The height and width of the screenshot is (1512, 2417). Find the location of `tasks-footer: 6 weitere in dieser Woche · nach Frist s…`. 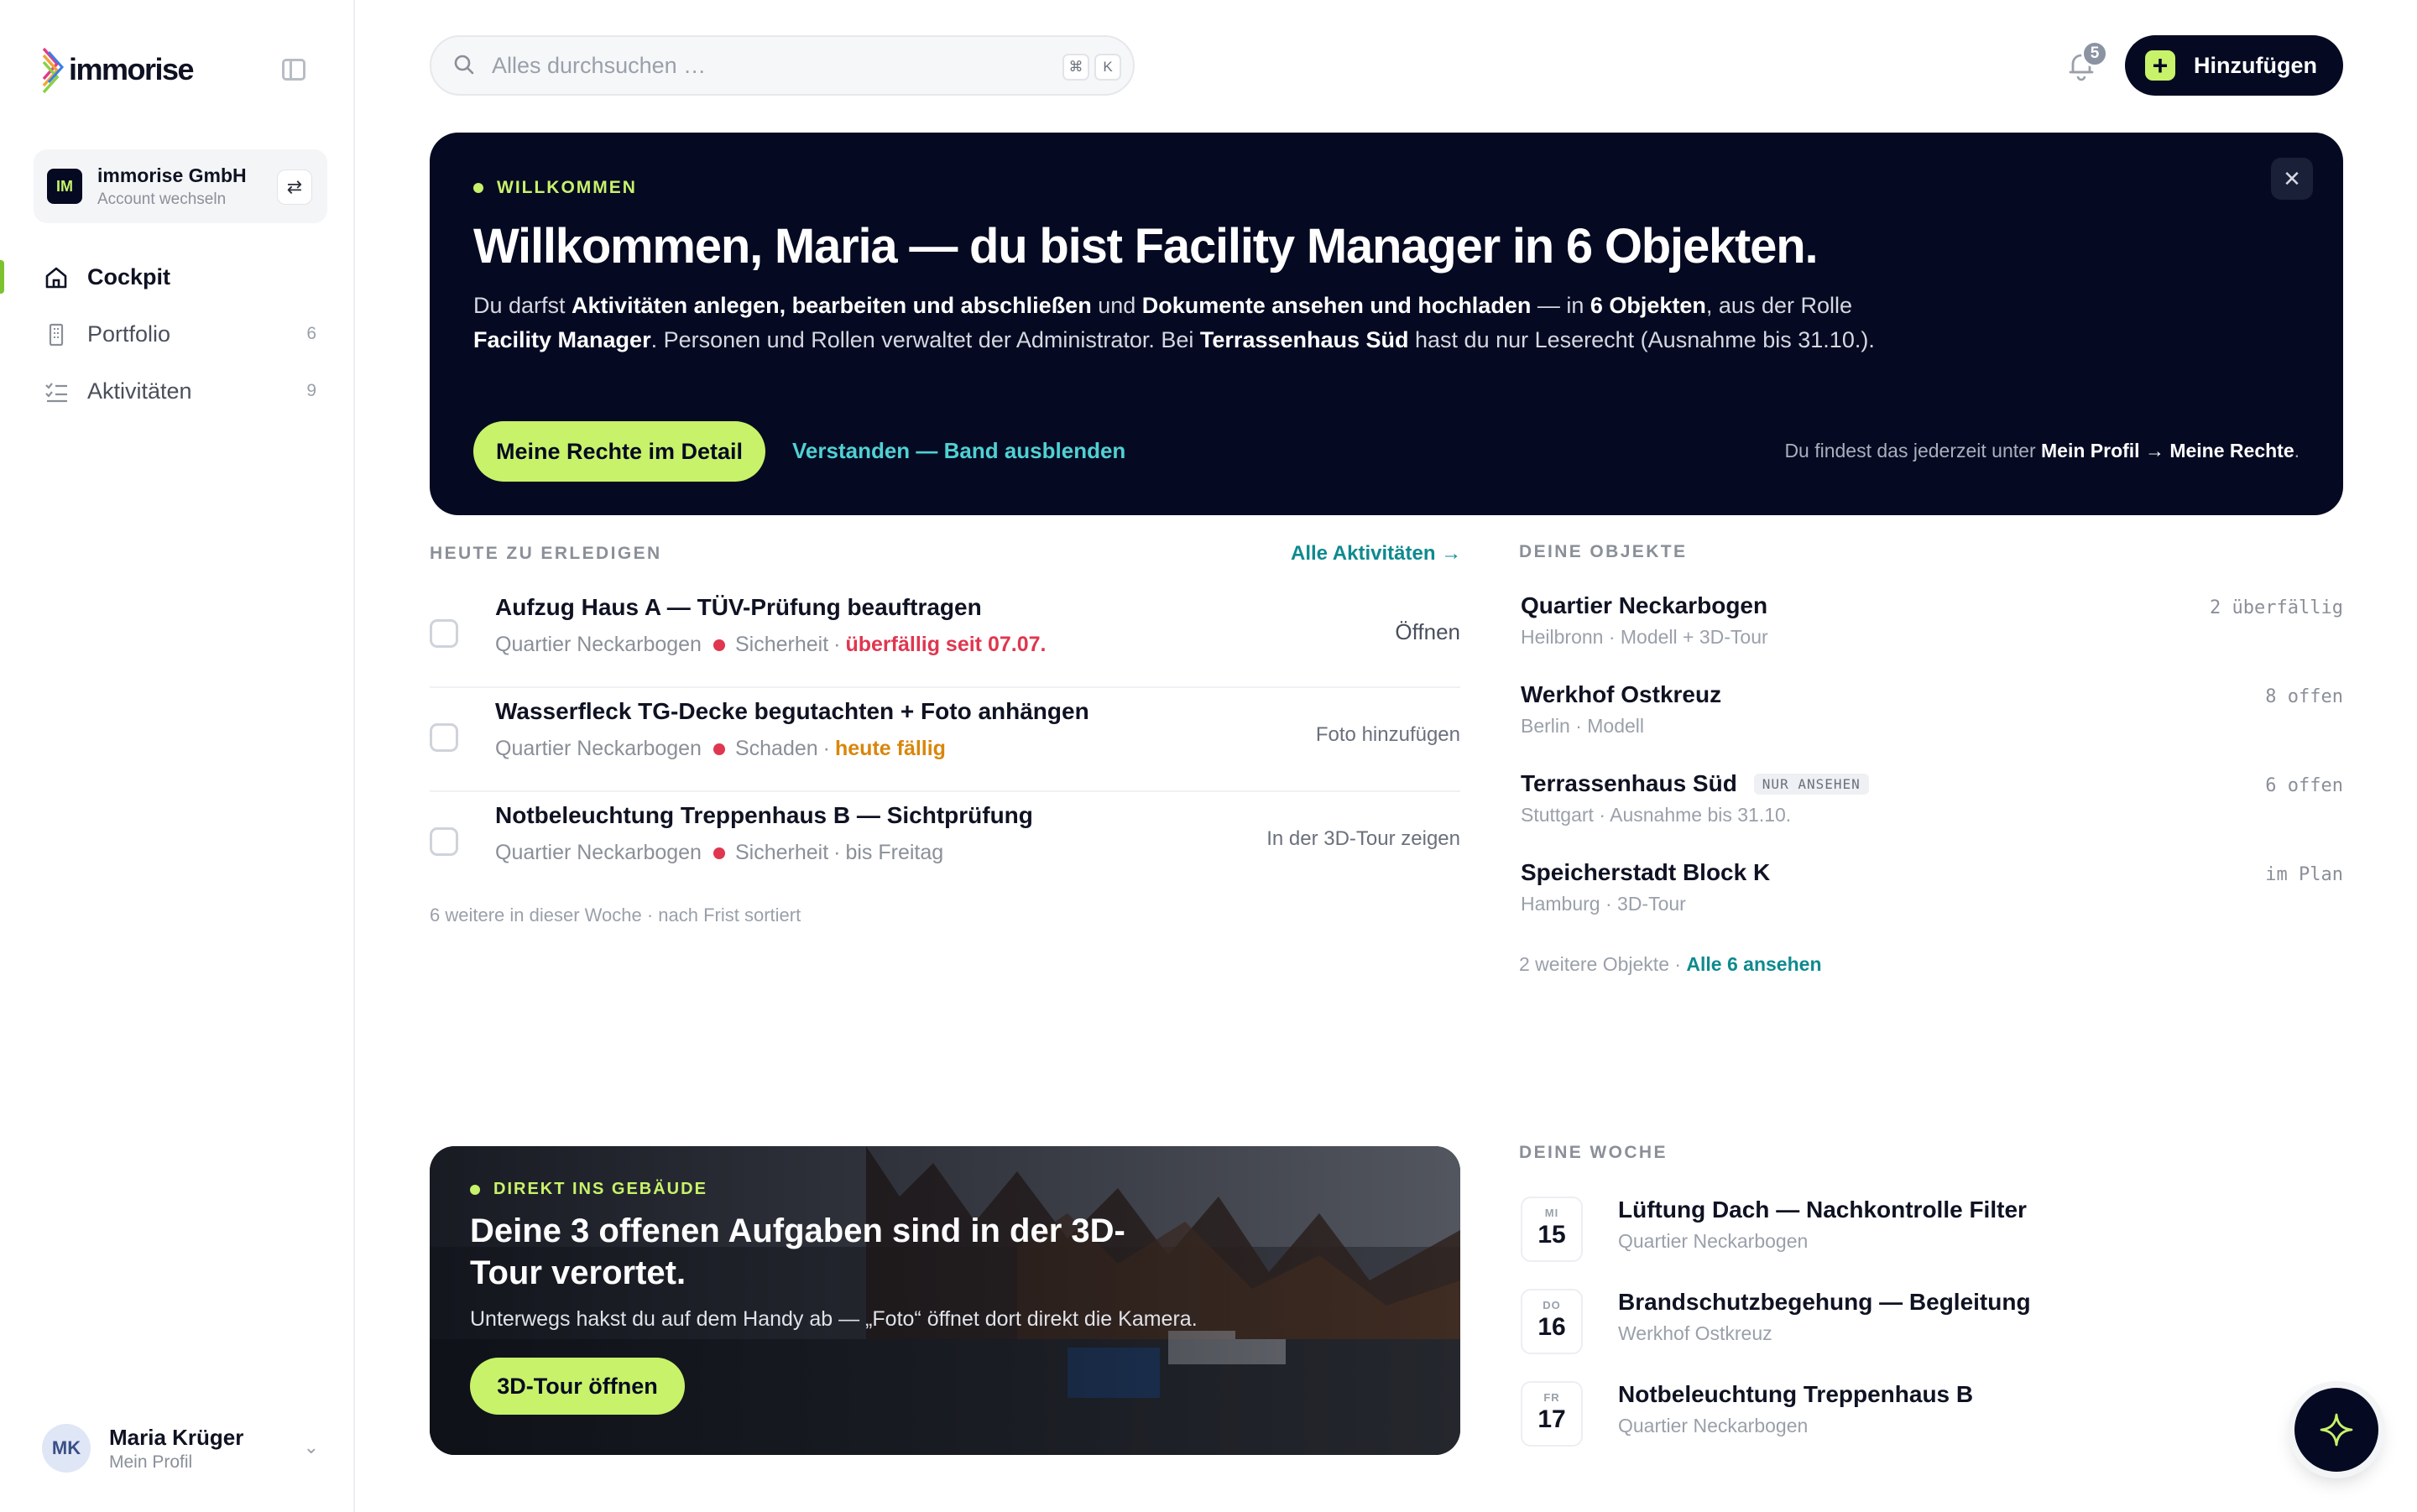

tasks-footer: 6 weitere in dieser Woche · nach Frist s… is located at coordinates (615, 915).